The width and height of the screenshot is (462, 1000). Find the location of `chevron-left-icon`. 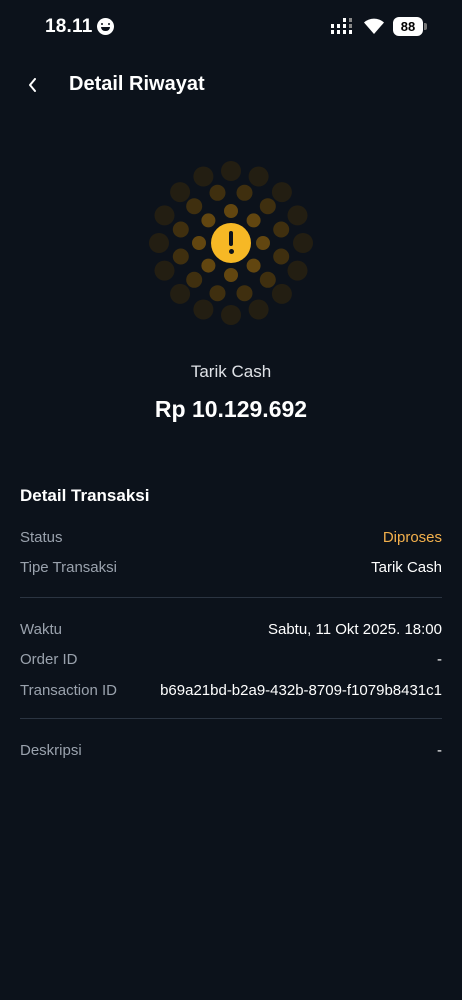

chevron-left-icon is located at coordinates (32, 85).